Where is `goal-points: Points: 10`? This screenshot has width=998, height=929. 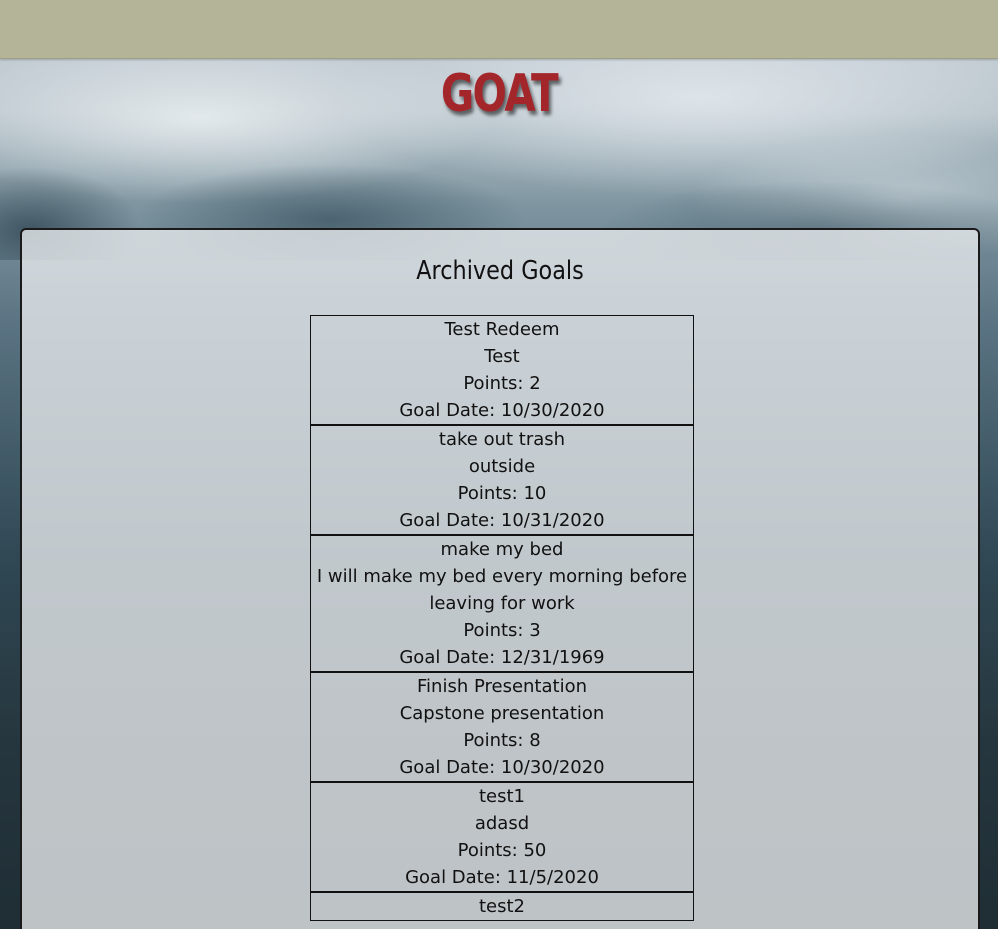
goal-points: Points: 10 is located at coordinates (502, 493).